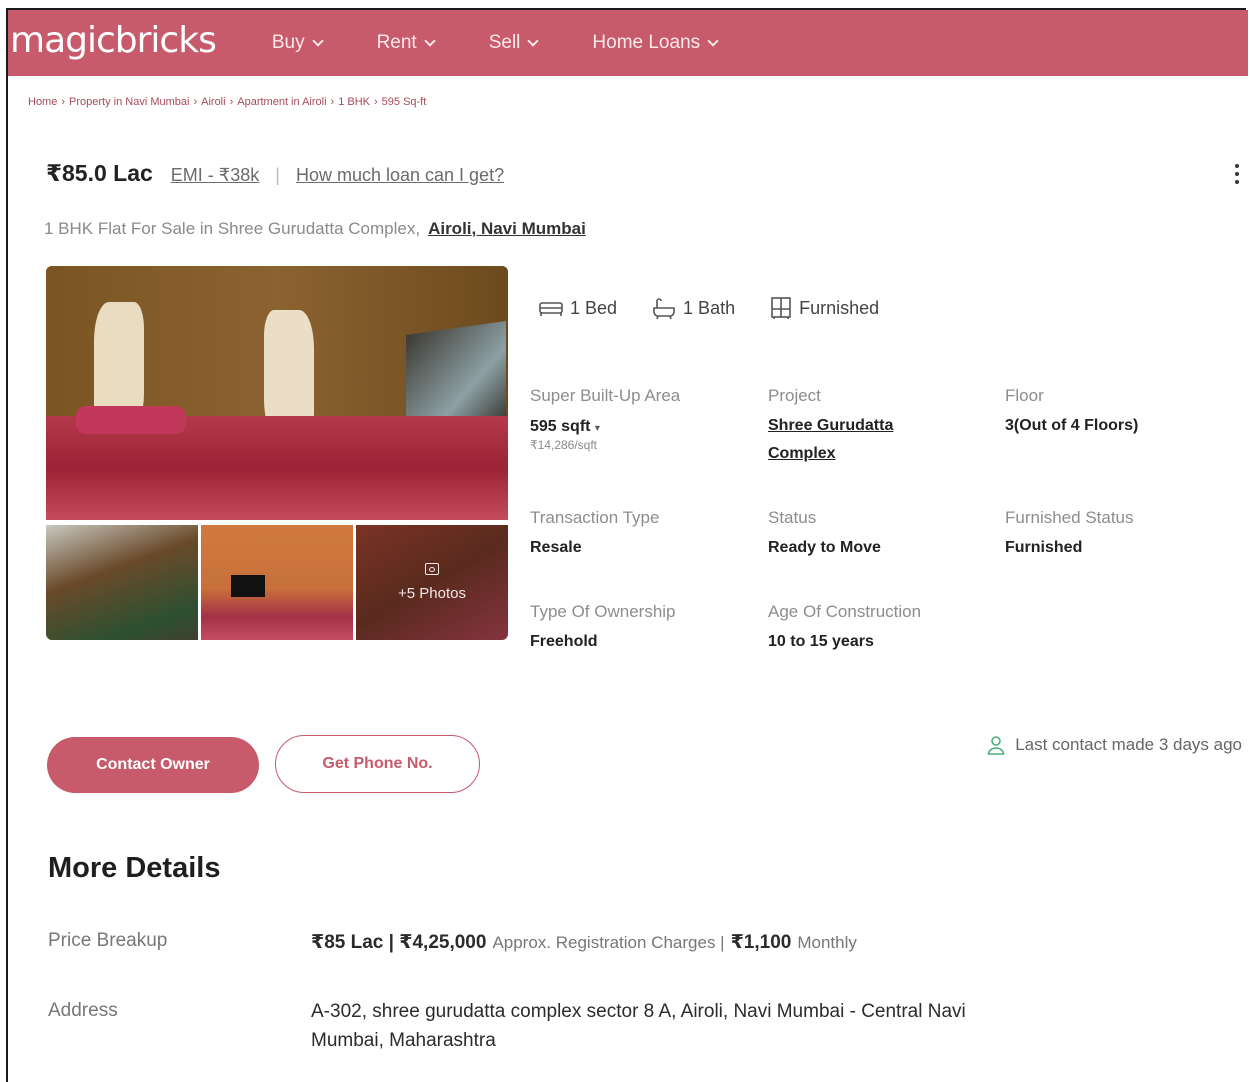 The height and width of the screenshot is (1082, 1250). What do you see at coordinates (432, 593) in the screenshot?
I see `more-photos-label: +5 Photos` at bounding box center [432, 593].